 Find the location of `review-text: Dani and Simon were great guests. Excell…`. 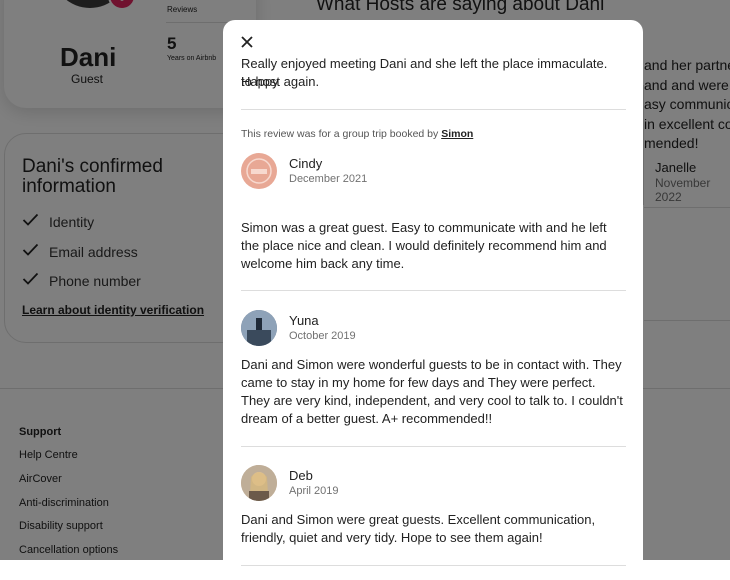

review-text: Dani and Simon were great guests. Excell… is located at coordinates (418, 528).